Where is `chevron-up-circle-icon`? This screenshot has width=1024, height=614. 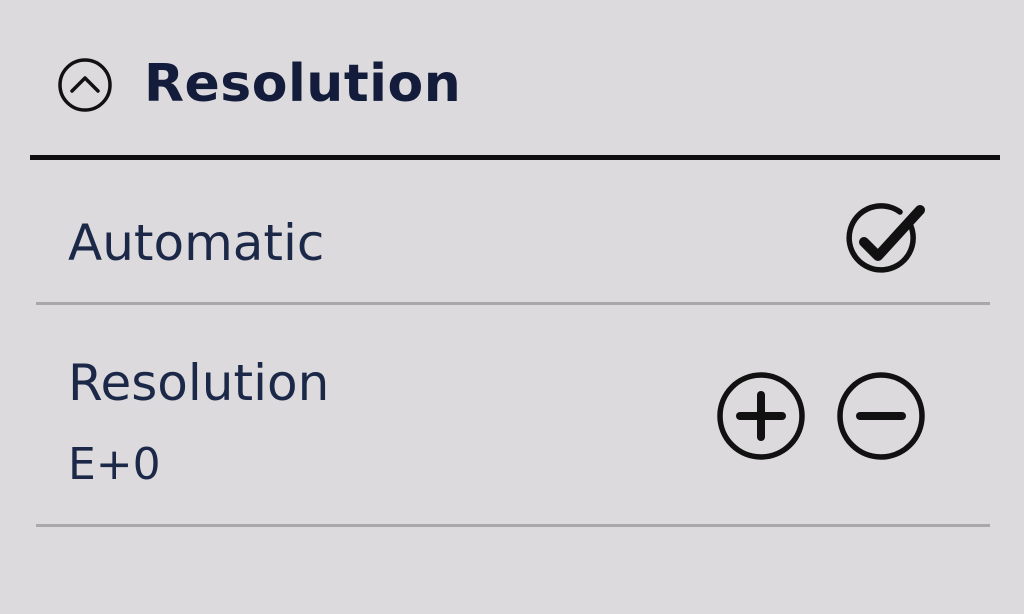 chevron-up-circle-icon is located at coordinates (85, 85).